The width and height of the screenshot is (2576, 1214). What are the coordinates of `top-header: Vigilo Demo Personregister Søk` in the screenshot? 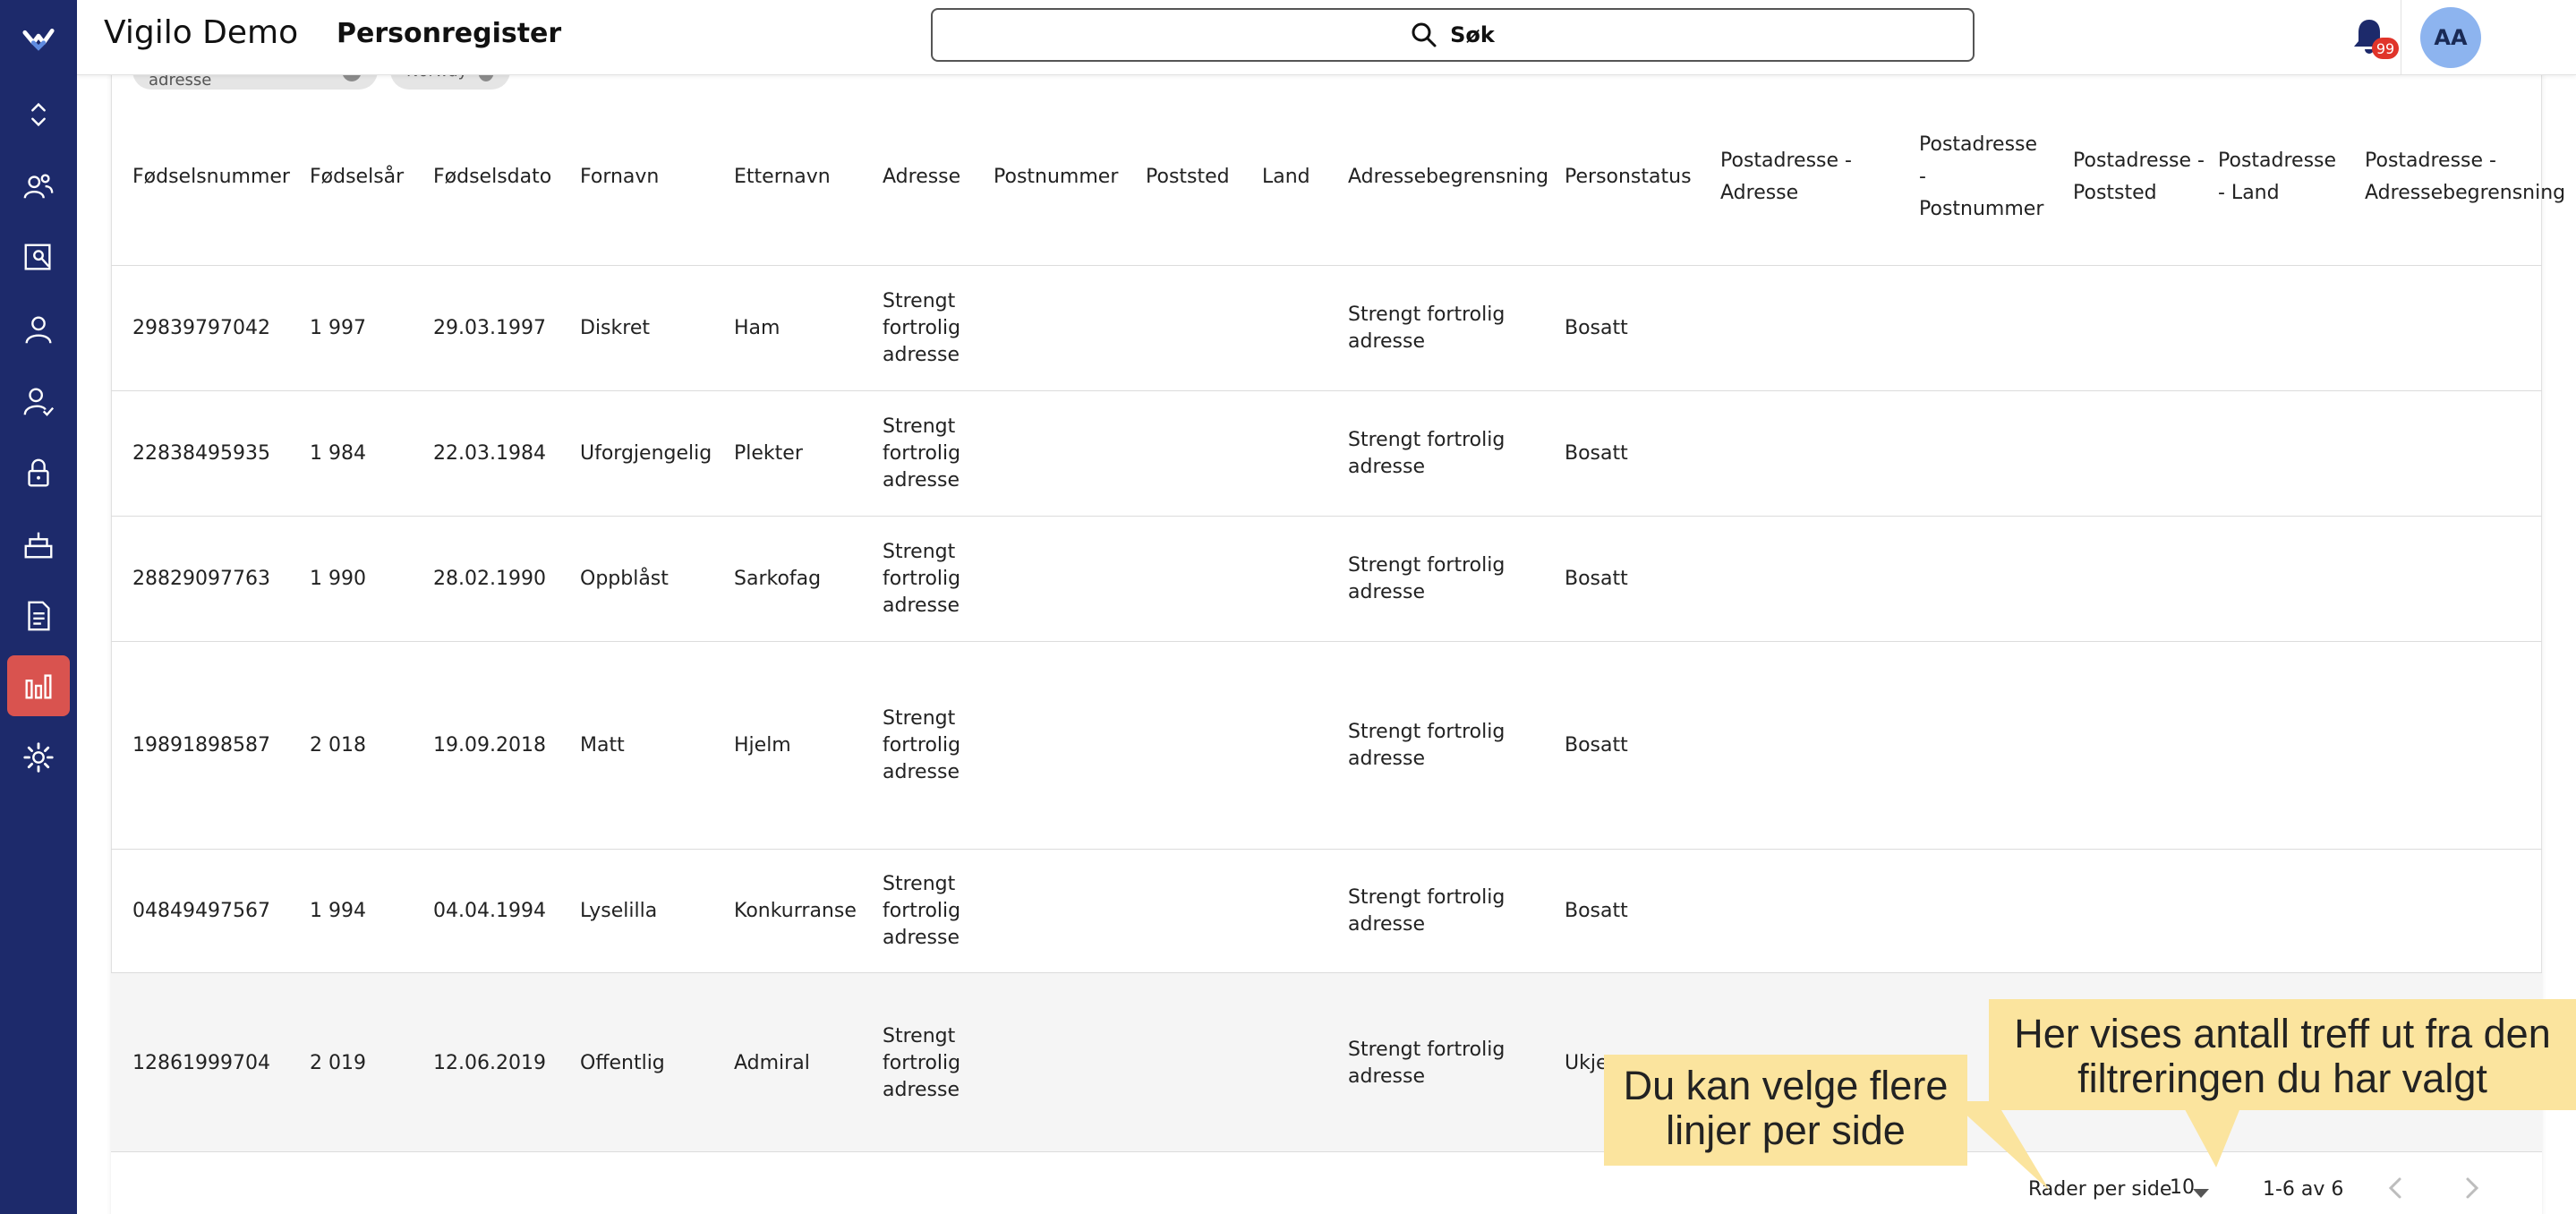 It's located at (1326, 37).